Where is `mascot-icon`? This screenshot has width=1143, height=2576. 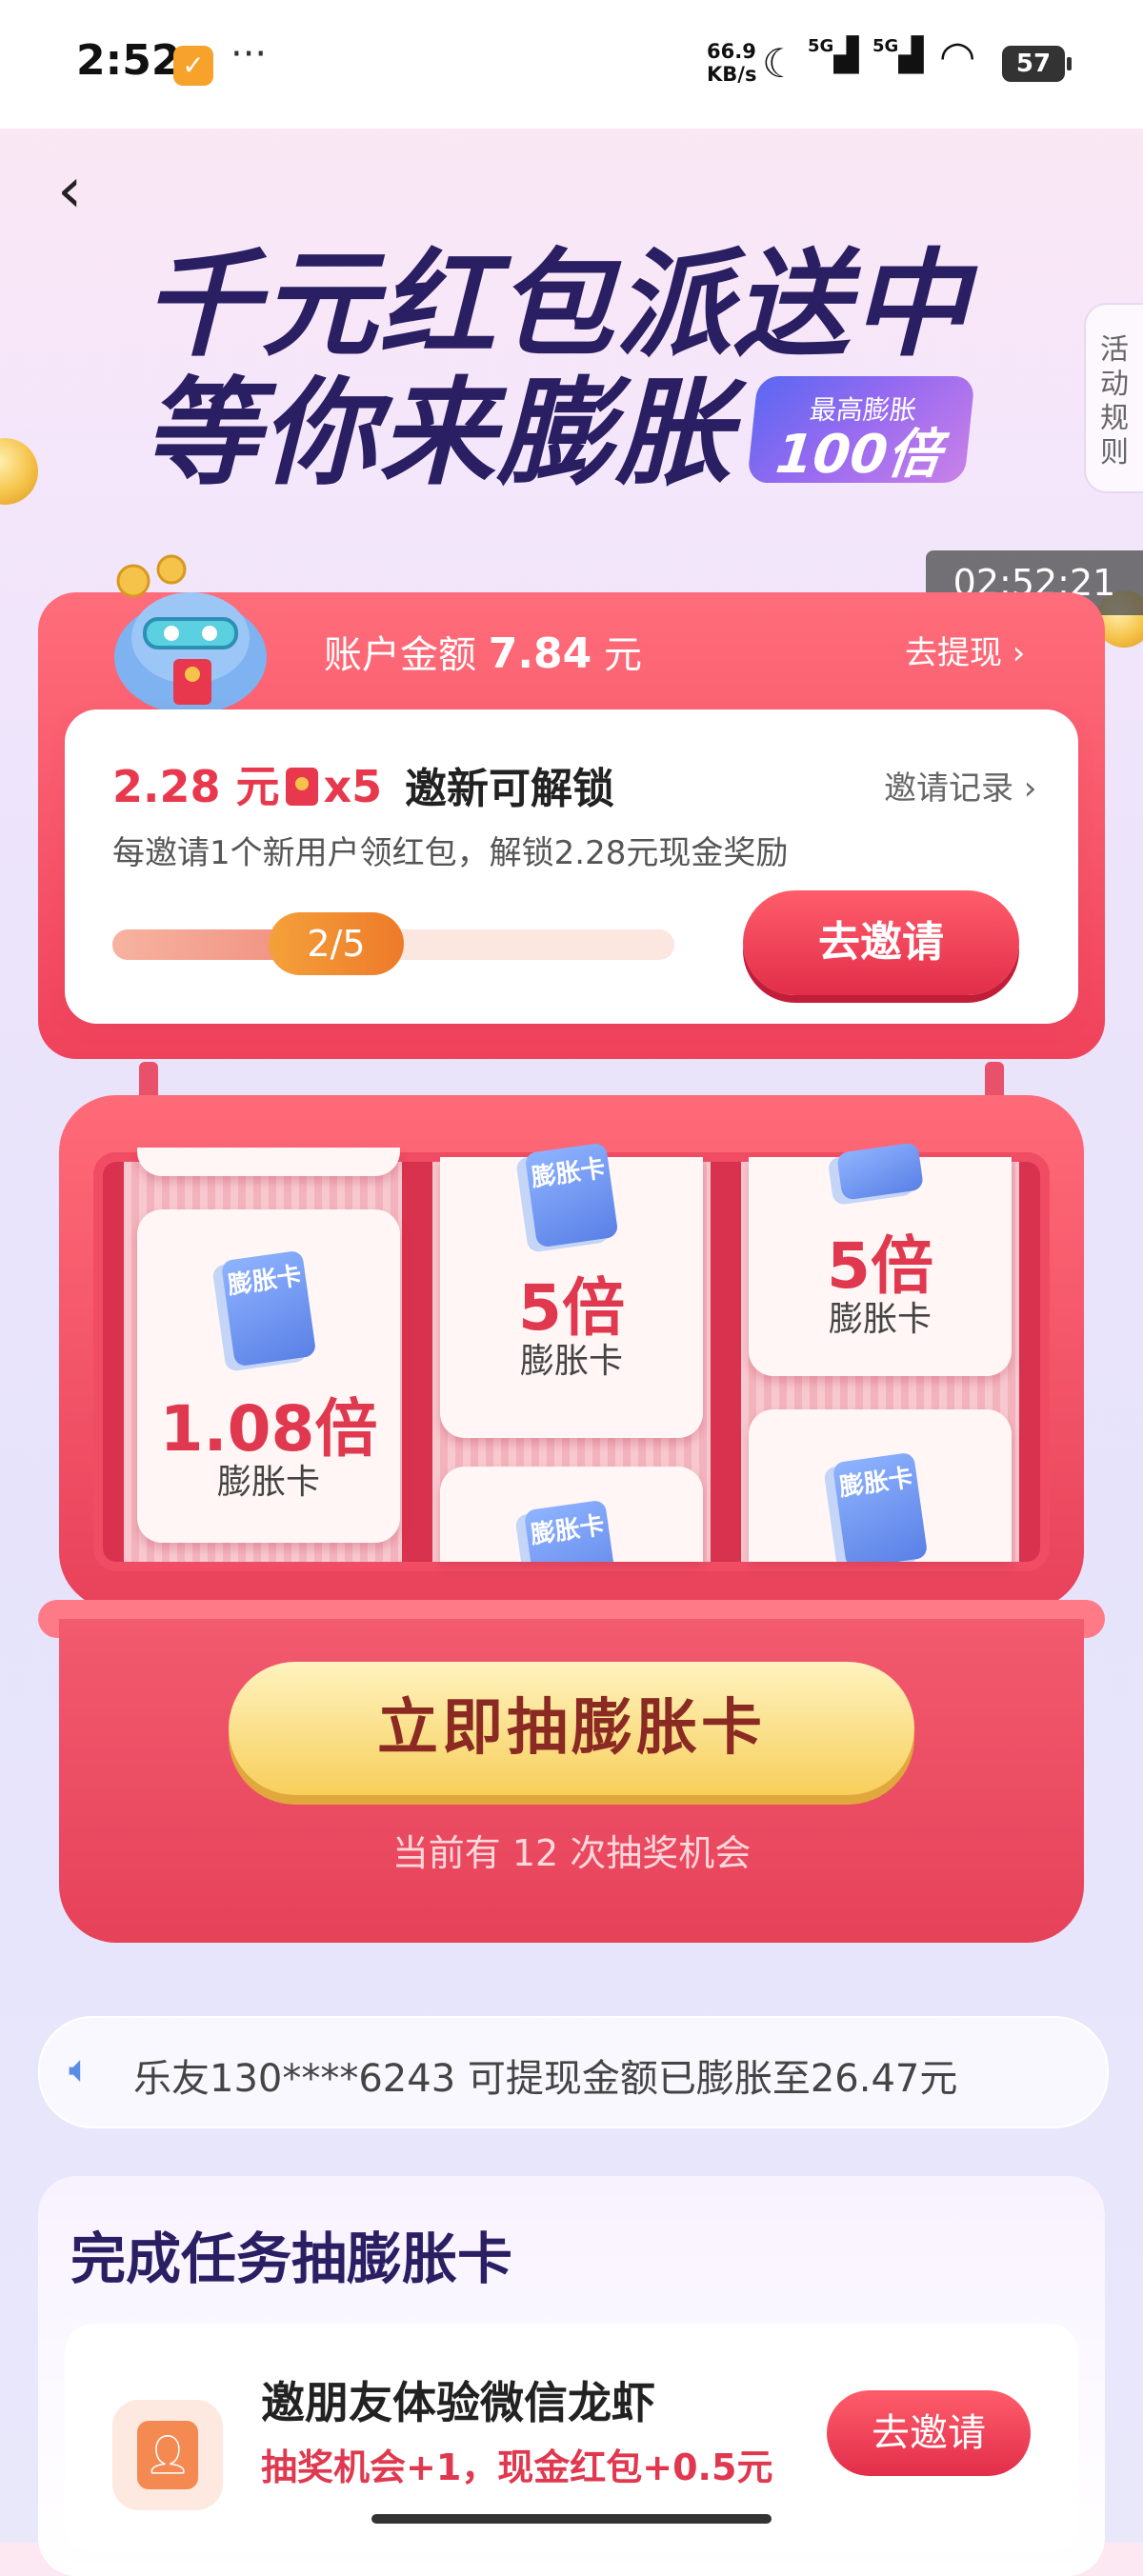 mascot-icon is located at coordinates (190, 633).